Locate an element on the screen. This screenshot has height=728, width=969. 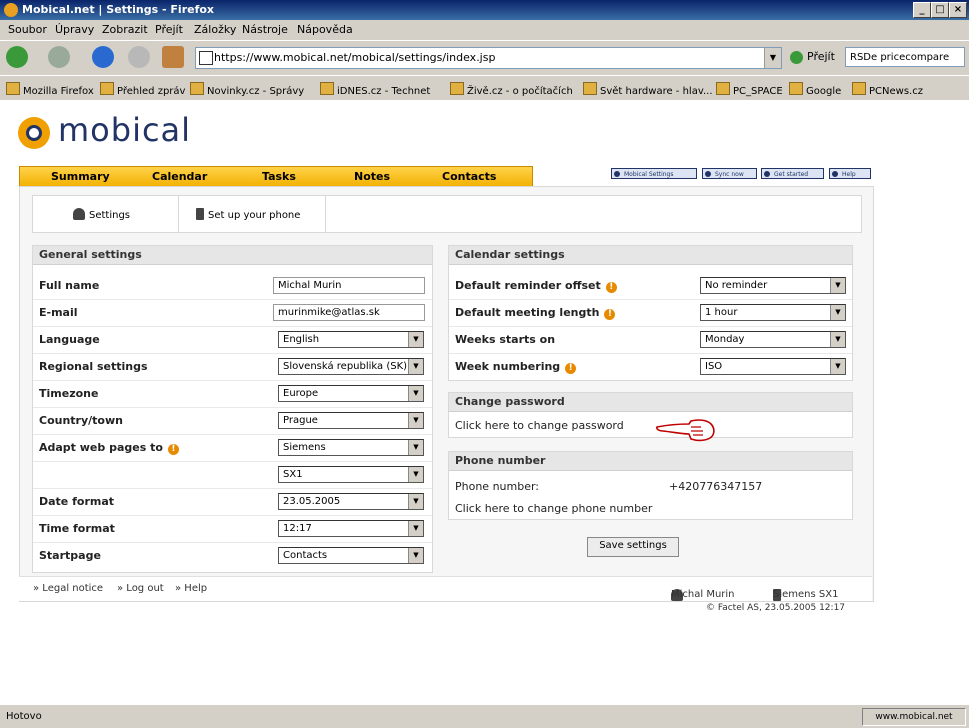
tab-contacts: Contacts is located at coordinates (469, 176).